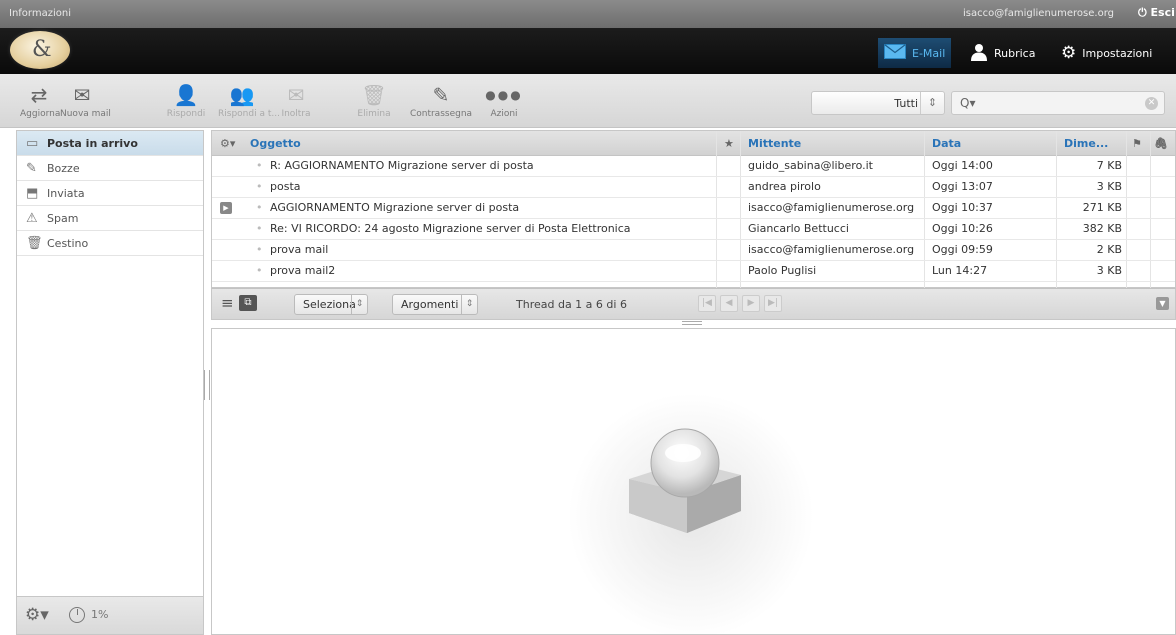  I want to click on next-page-icon: ▶, so click(751, 303).